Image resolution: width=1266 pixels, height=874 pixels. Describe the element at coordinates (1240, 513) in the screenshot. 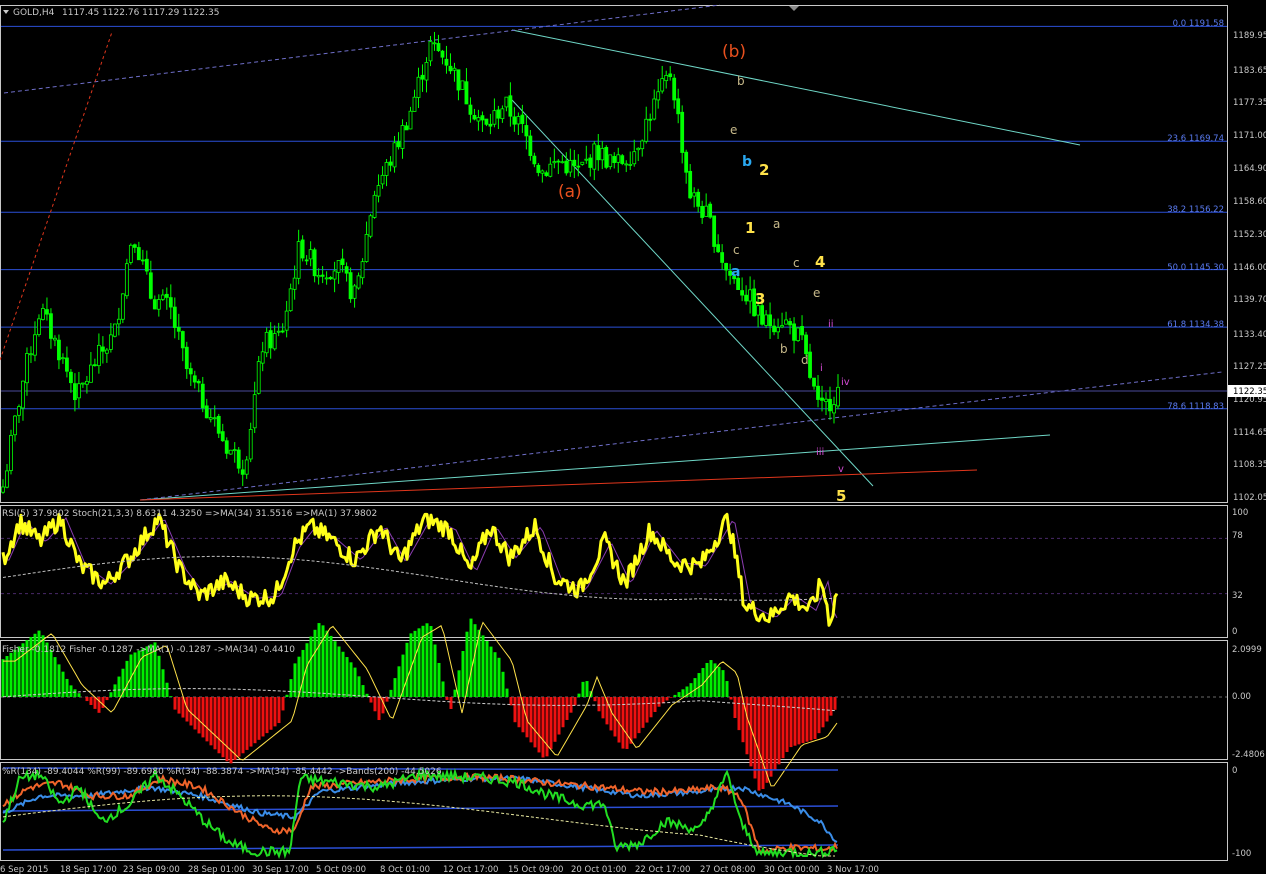

I see `rsi-tick: 100` at that location.